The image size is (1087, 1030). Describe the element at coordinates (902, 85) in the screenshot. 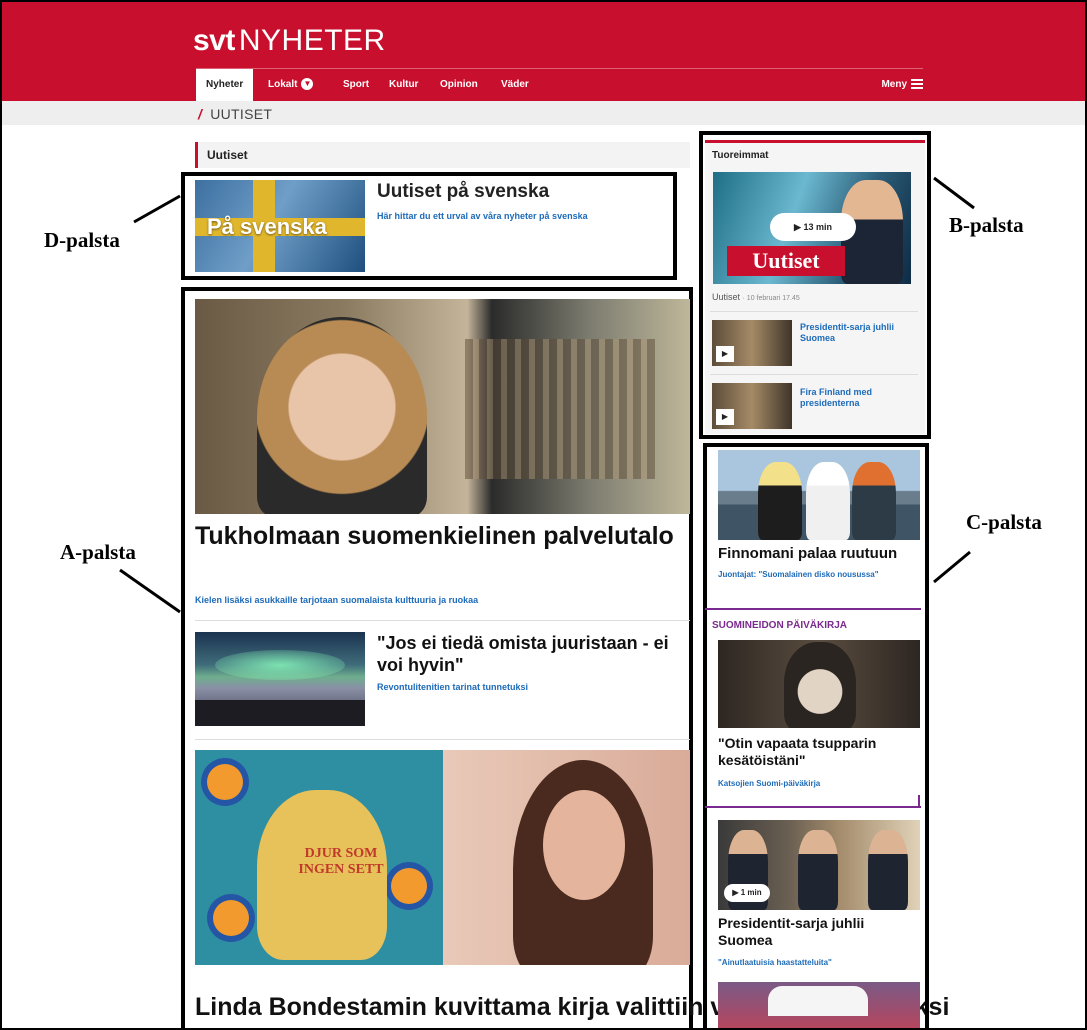

I see `menu-button: Meny` at that location.